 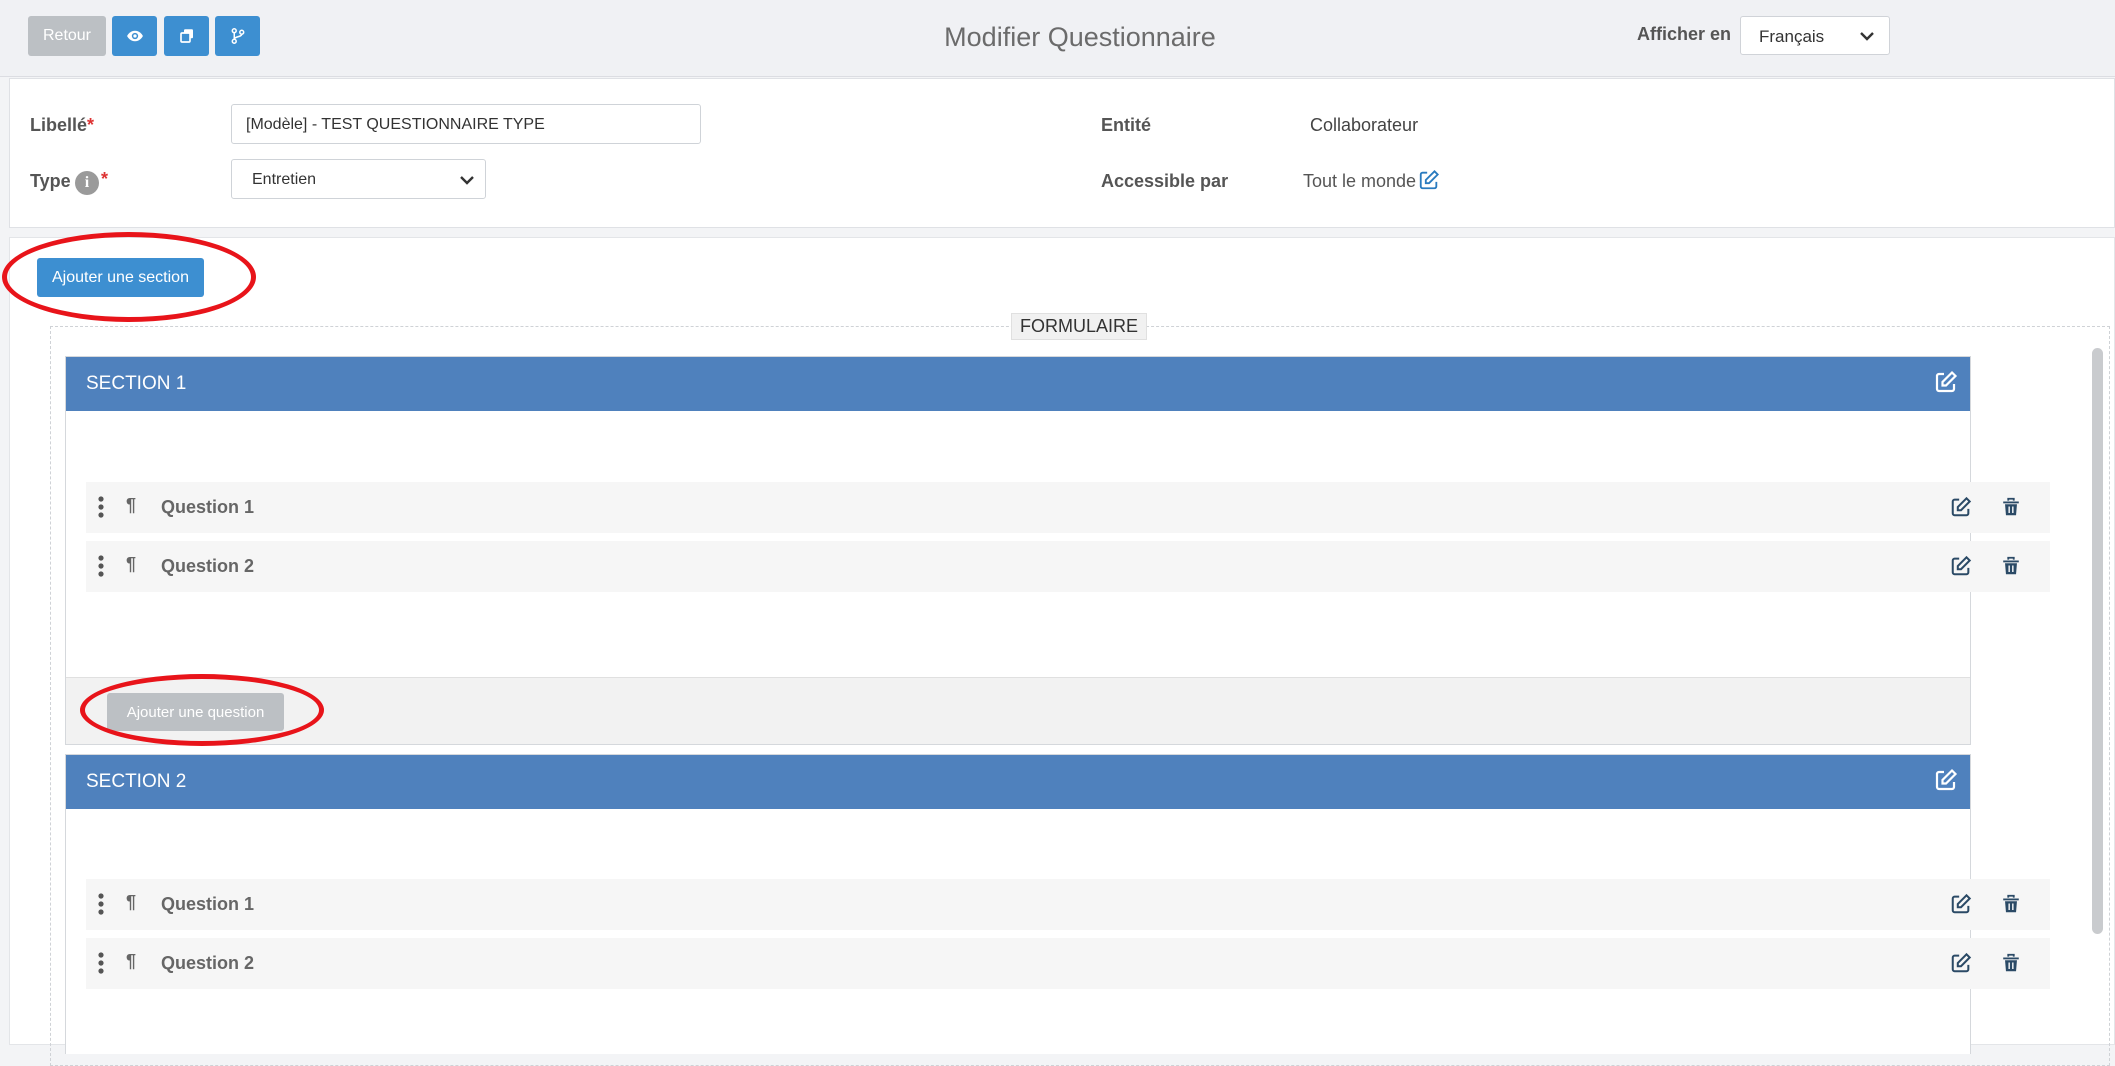 What do you see at coordinates (50, 181) in the screenshot?
I see `type-field-label: Type` at bounding box center [50, 181].